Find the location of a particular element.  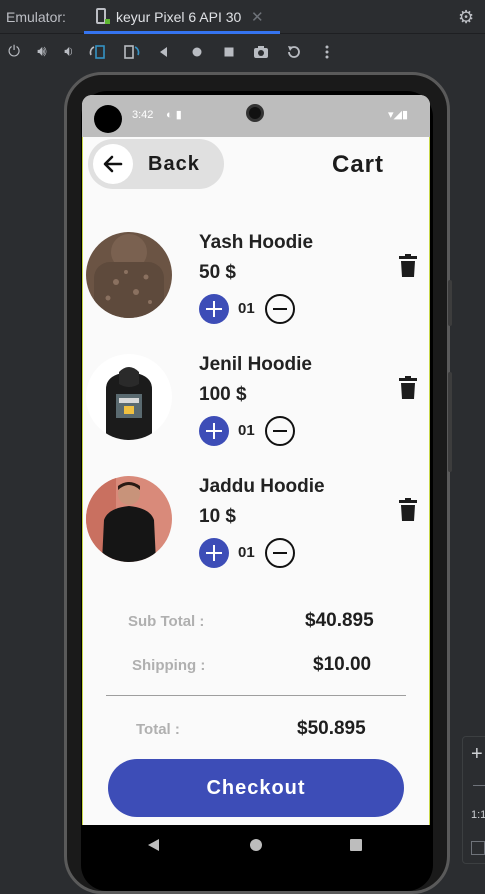

power-icon: ⏻ is located at coordinates (14, 52).